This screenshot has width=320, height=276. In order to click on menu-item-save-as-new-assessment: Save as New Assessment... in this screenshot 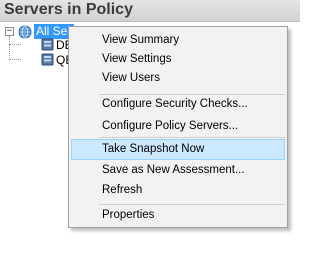, I will do `click(178, 170)`.